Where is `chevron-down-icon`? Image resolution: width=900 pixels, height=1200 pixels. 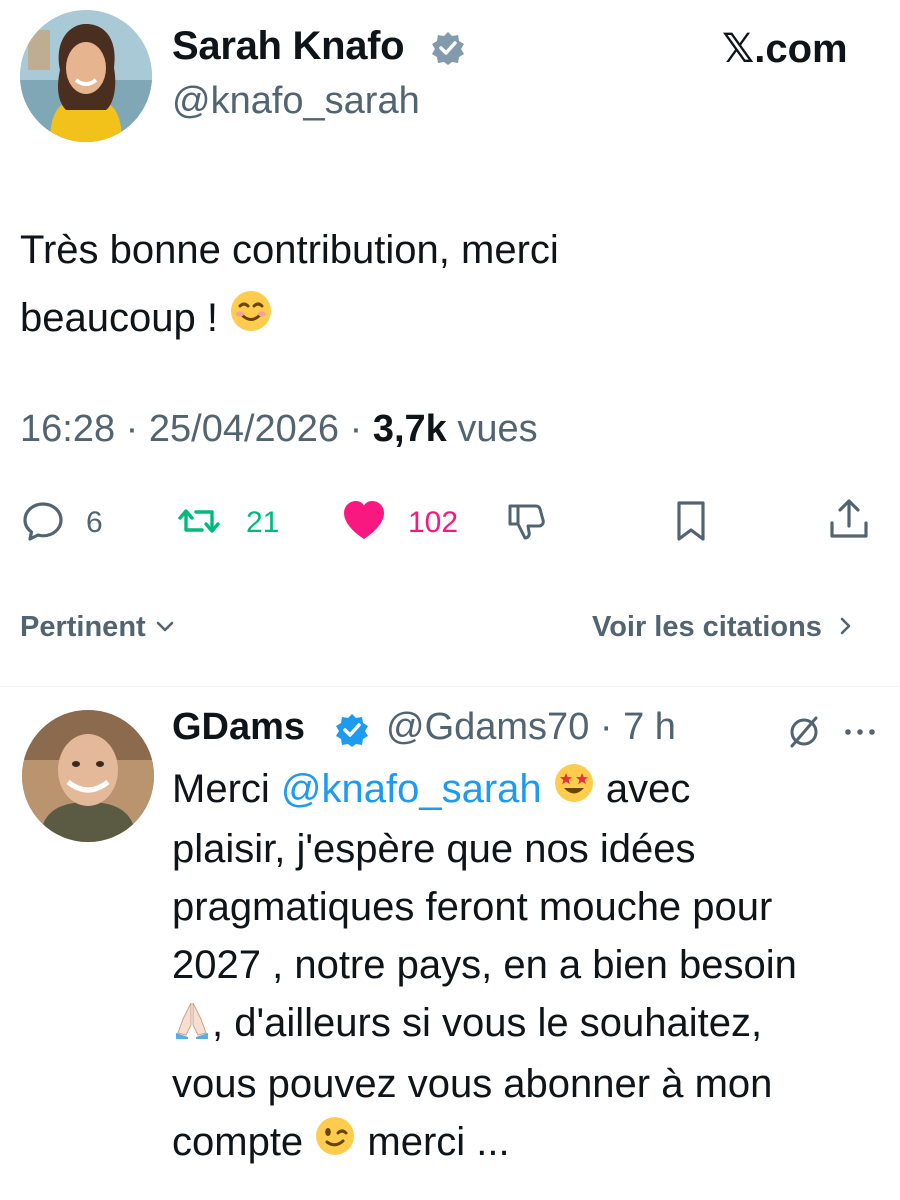 chevron-down-icon is located at coordinates (165, 628).